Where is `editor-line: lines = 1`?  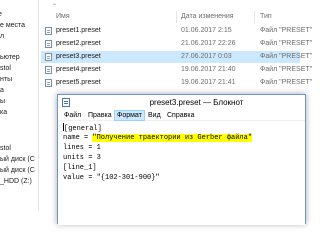
editor-line: lines = 1 is located at coordinates (82, 148).